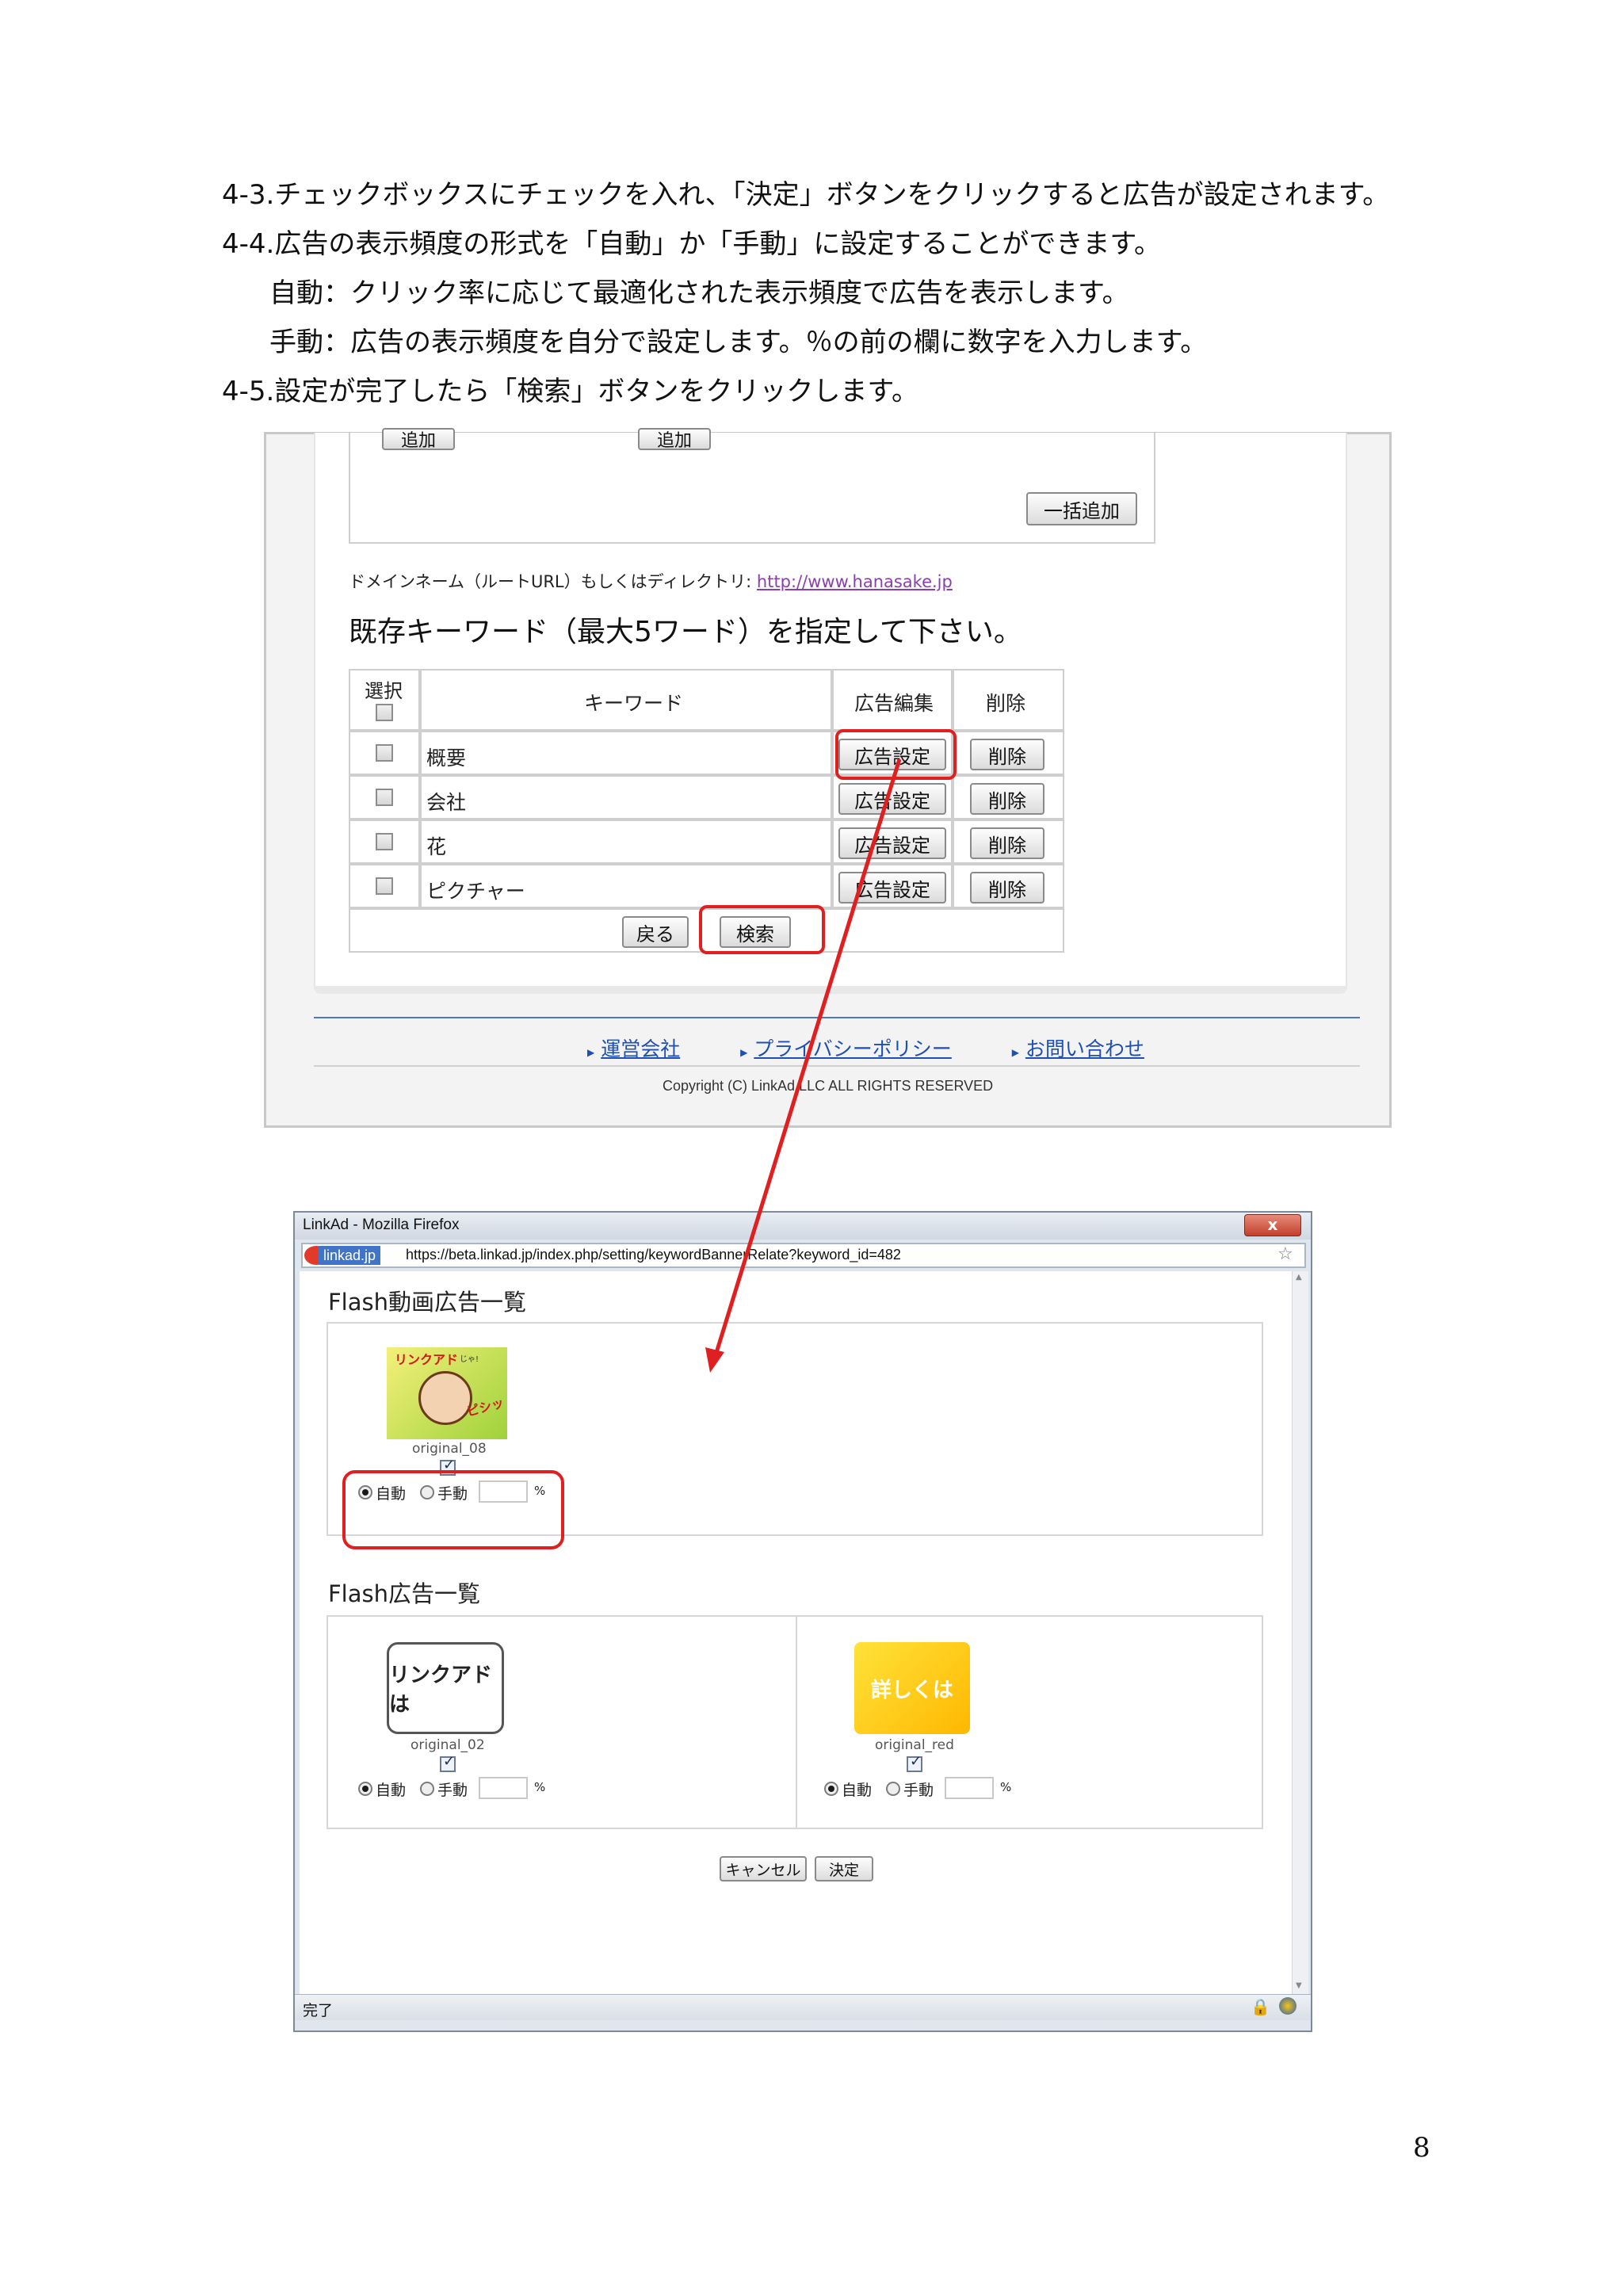  I want to click on annotation-arrow, so click(803, 1065).